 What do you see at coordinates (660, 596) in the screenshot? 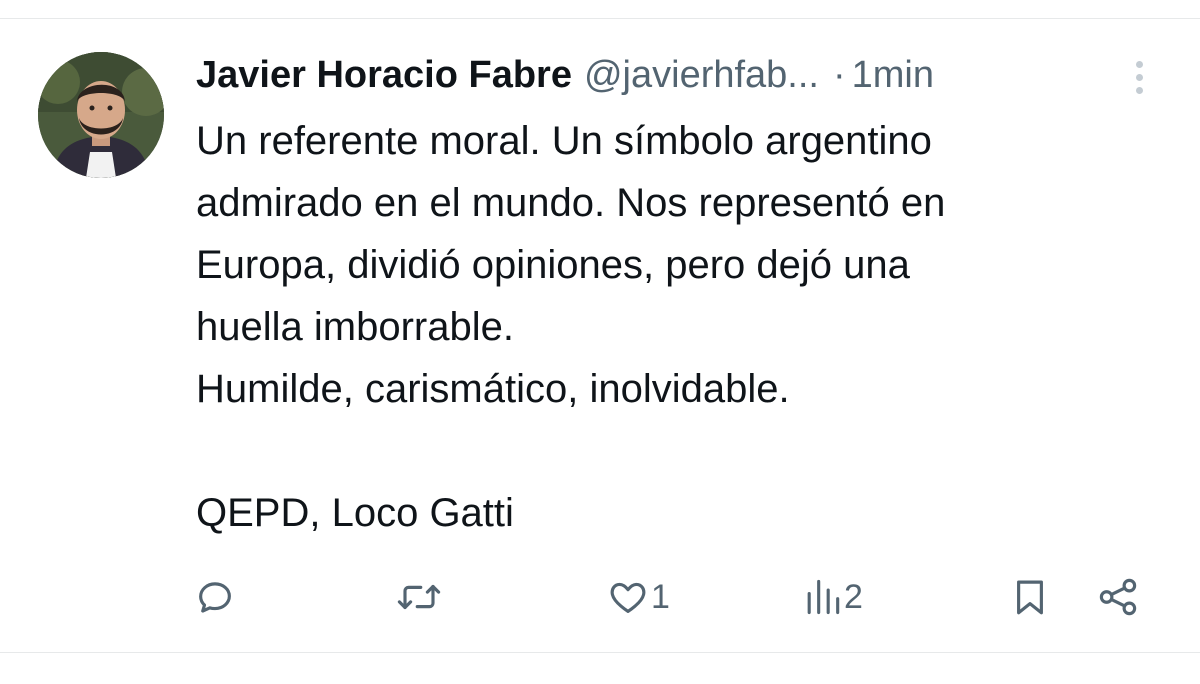
I see `like-count: 1` at bounding box center [660, 596].